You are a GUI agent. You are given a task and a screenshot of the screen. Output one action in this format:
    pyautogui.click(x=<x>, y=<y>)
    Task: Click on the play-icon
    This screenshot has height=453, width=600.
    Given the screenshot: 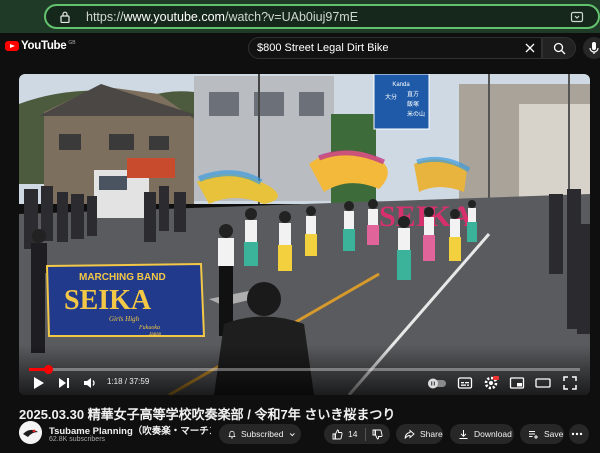 What is the action you would take?
    pyautogui.click(x=38, y=383)
    